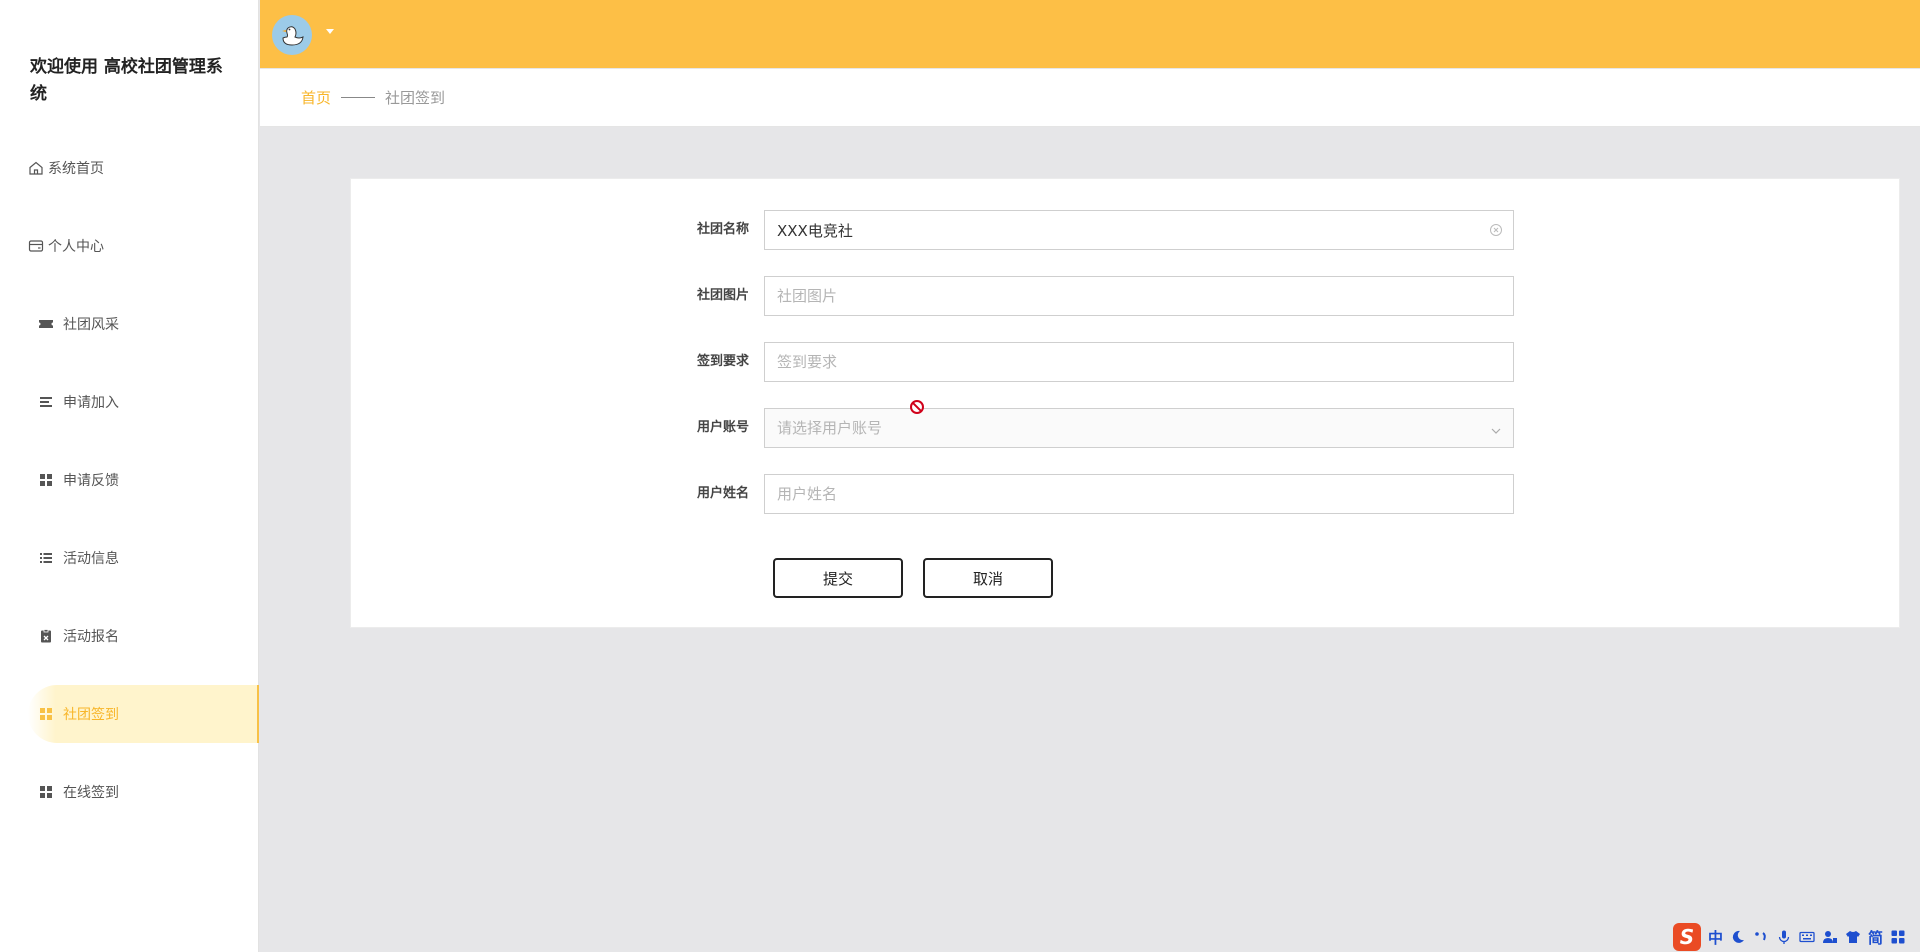 The height and width of the screenshot is (952, 1920). Describe the element at coordinates (722, 493) in the screenshot. I see `user-name-label: 用户姓名` at that location.